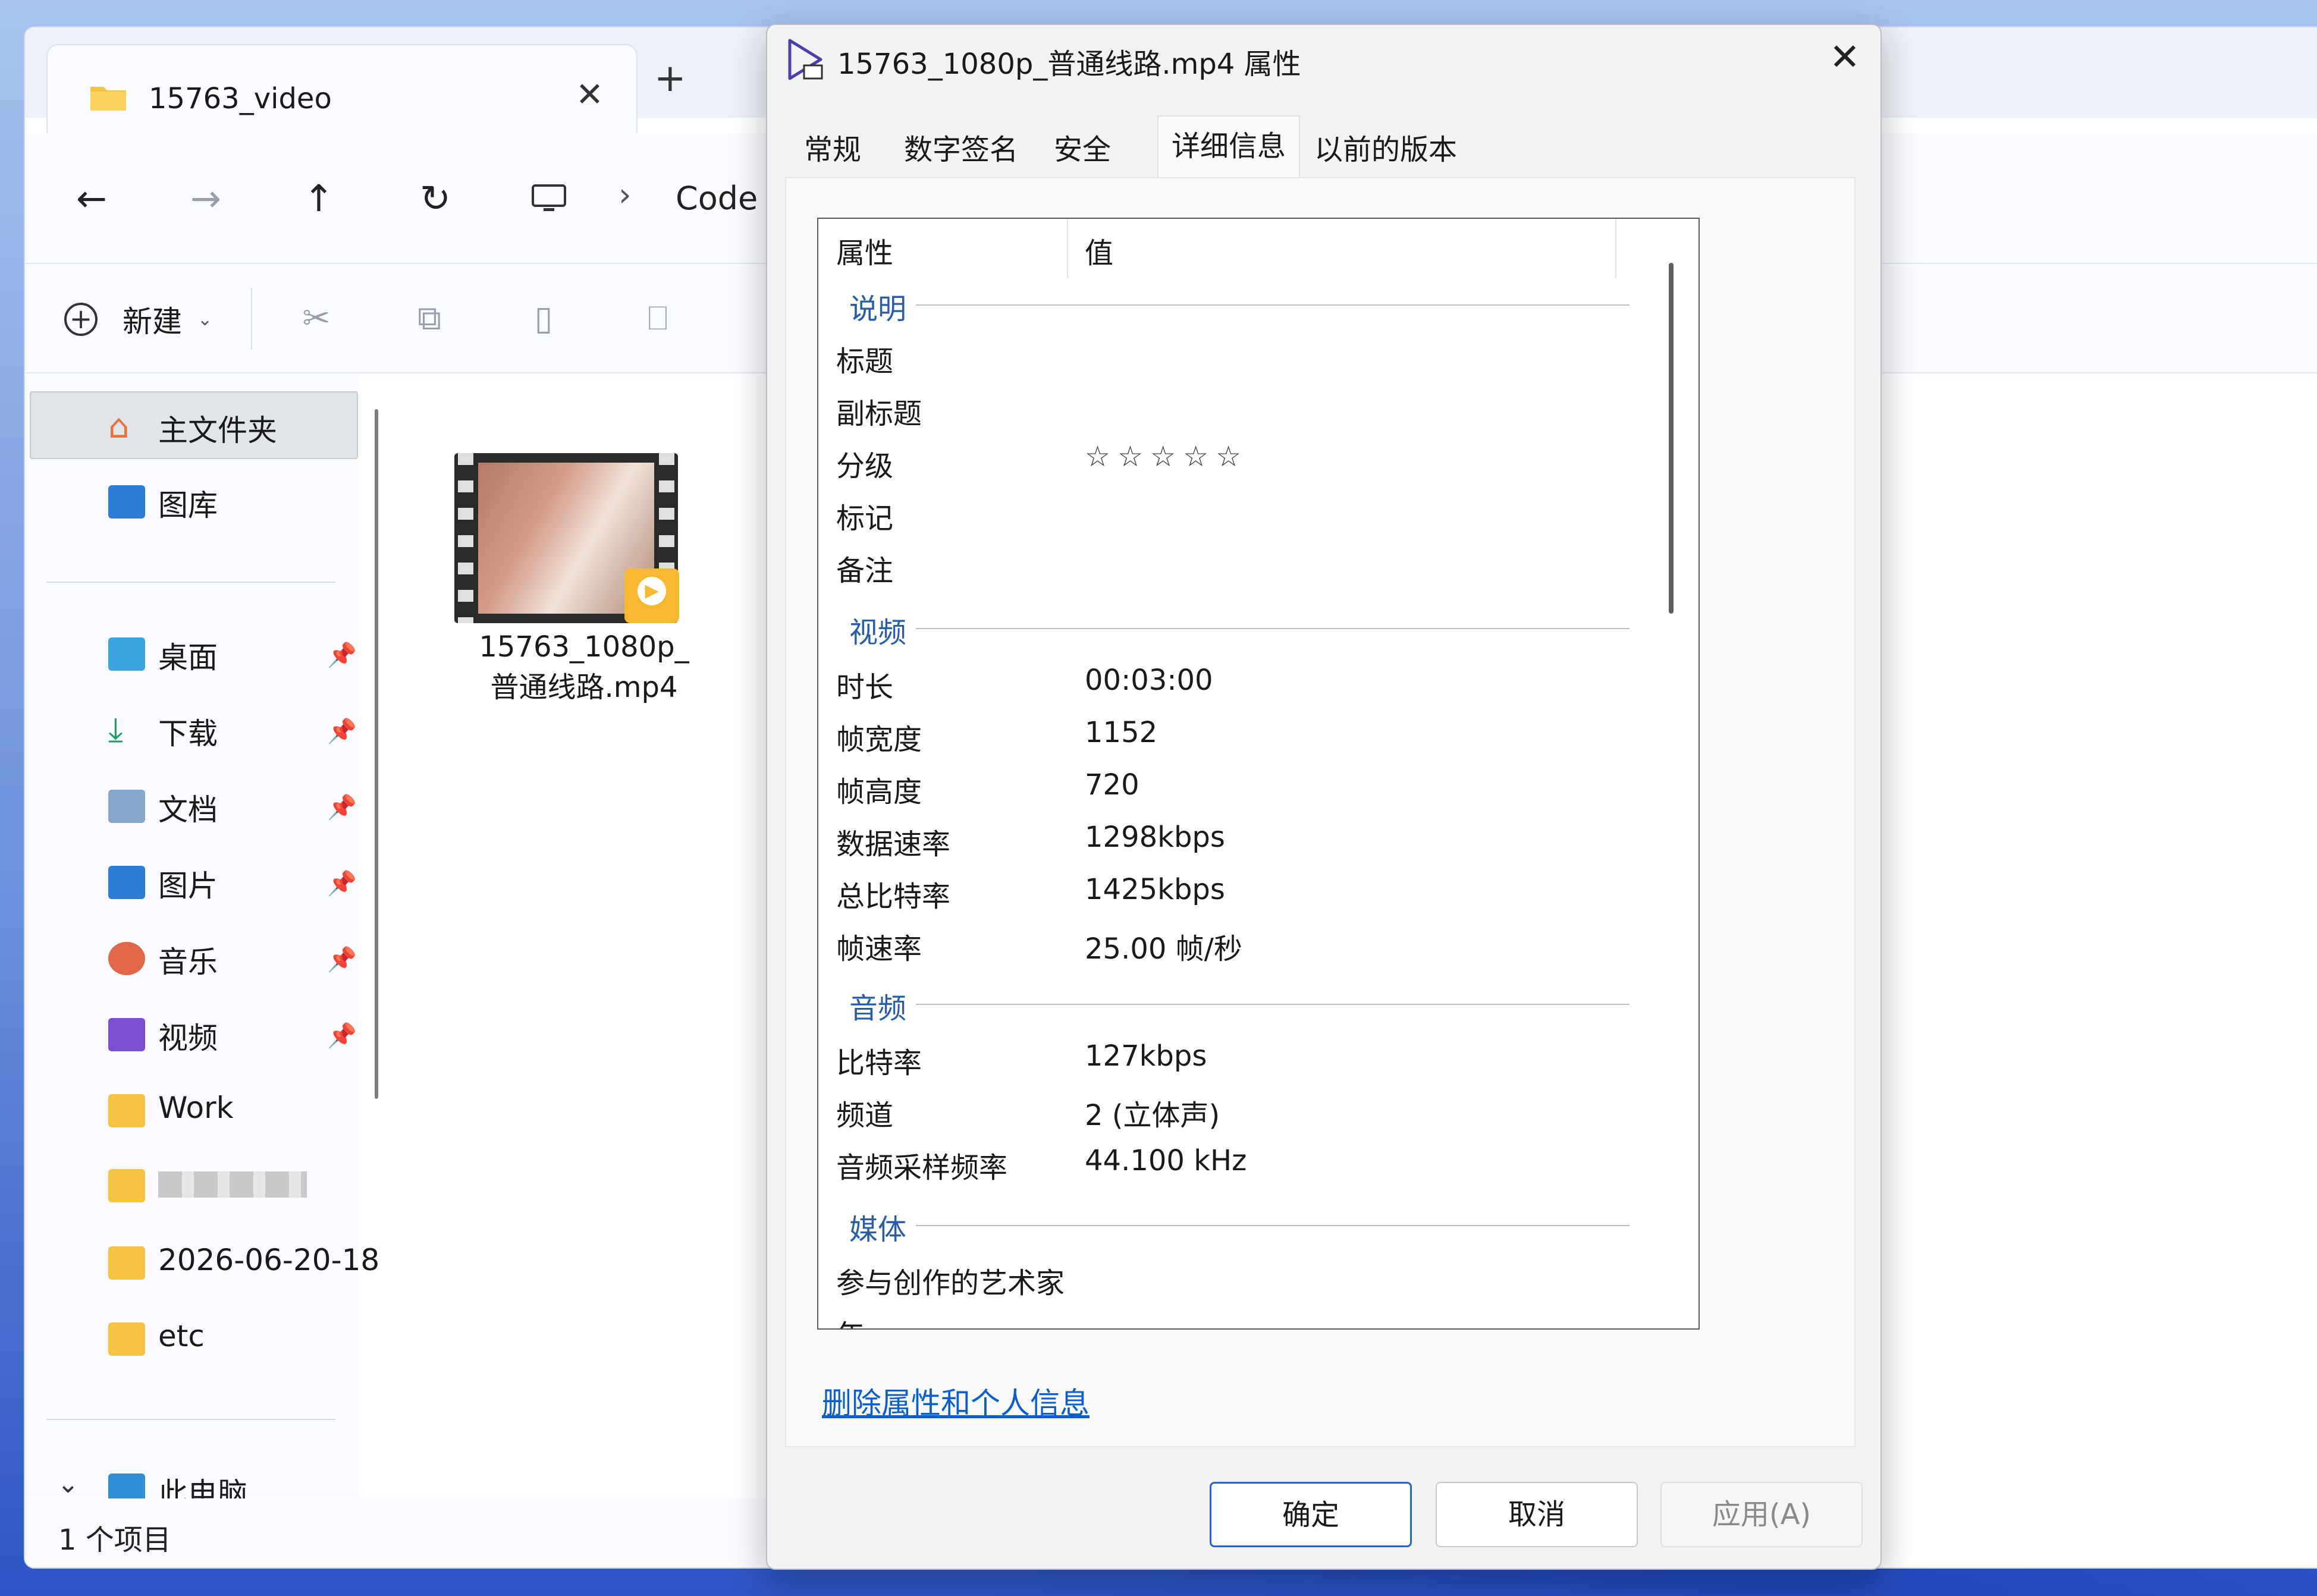 This screenshot has width=2317, height=1596. What do you see at coordinates (658, 319) in the screenshot?
I see `rename-icon: ⎕` at bounding box center [658, 319].